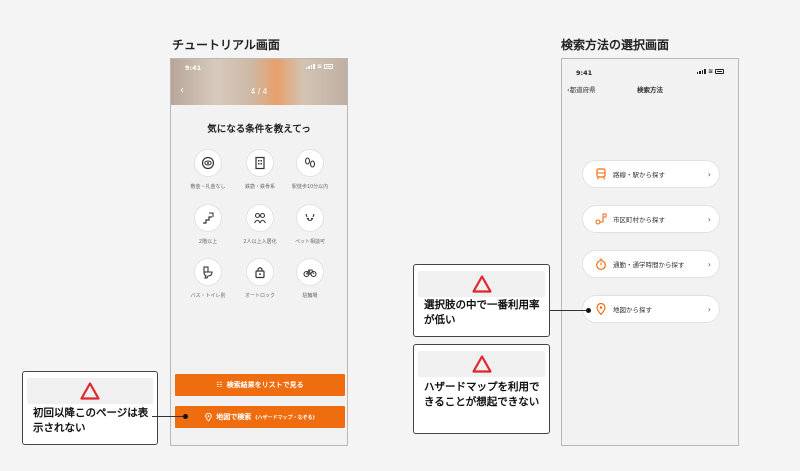 This screenshot has height=471, width=800. What do you see at coordinates (226, 45) in the screenshot?
I see `tutorial-section-title: チュートリアル画面` at bounding box center [226, 45].